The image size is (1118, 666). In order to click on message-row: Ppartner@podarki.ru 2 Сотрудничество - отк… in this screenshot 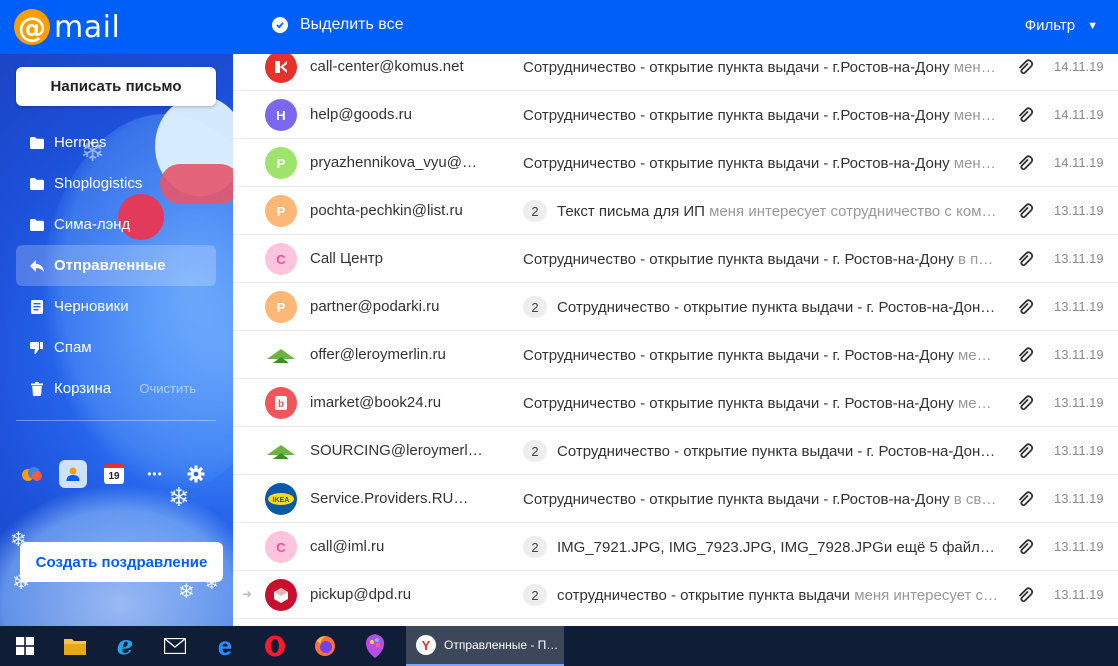, I will do `click(675, 307)`.